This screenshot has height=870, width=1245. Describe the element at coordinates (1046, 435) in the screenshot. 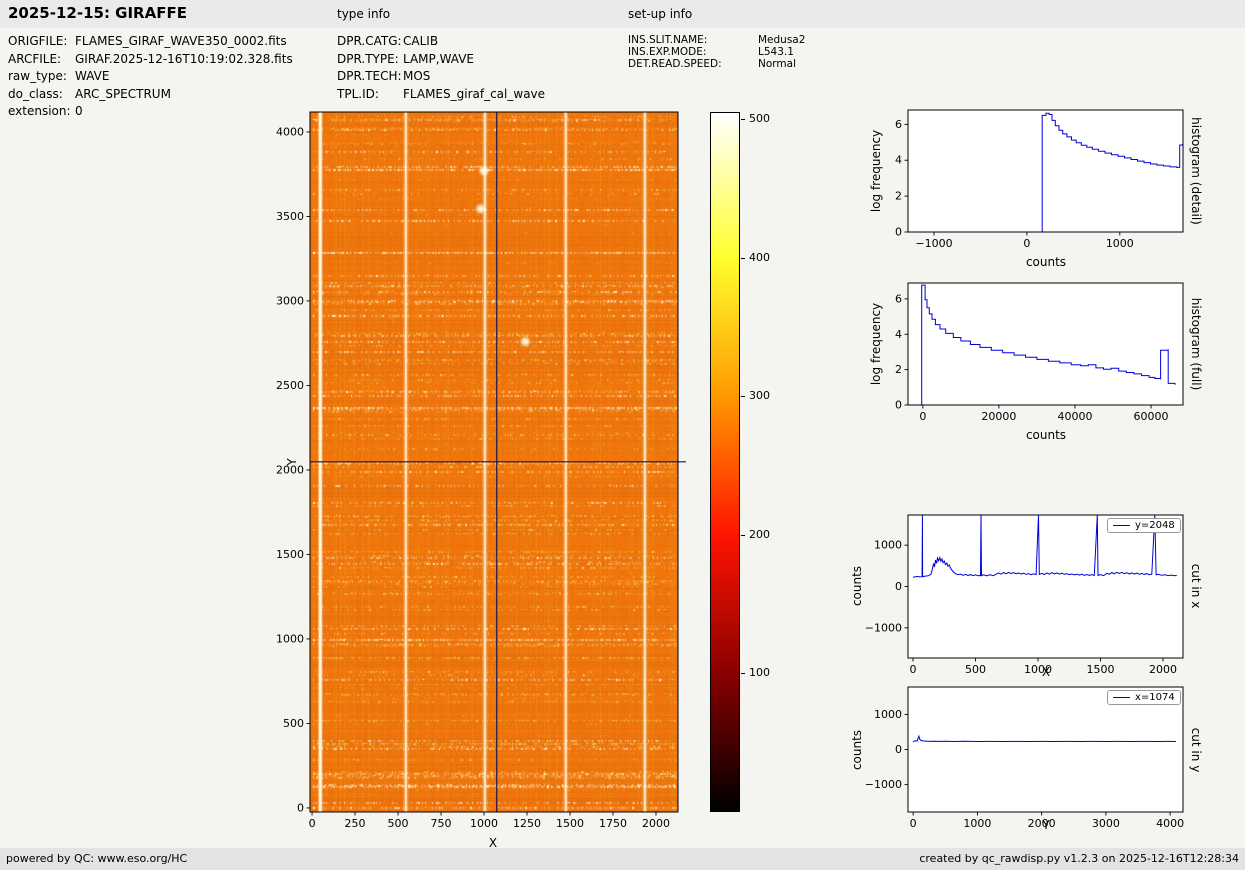

I see `histogram-full-xlabel: counts` at that location.